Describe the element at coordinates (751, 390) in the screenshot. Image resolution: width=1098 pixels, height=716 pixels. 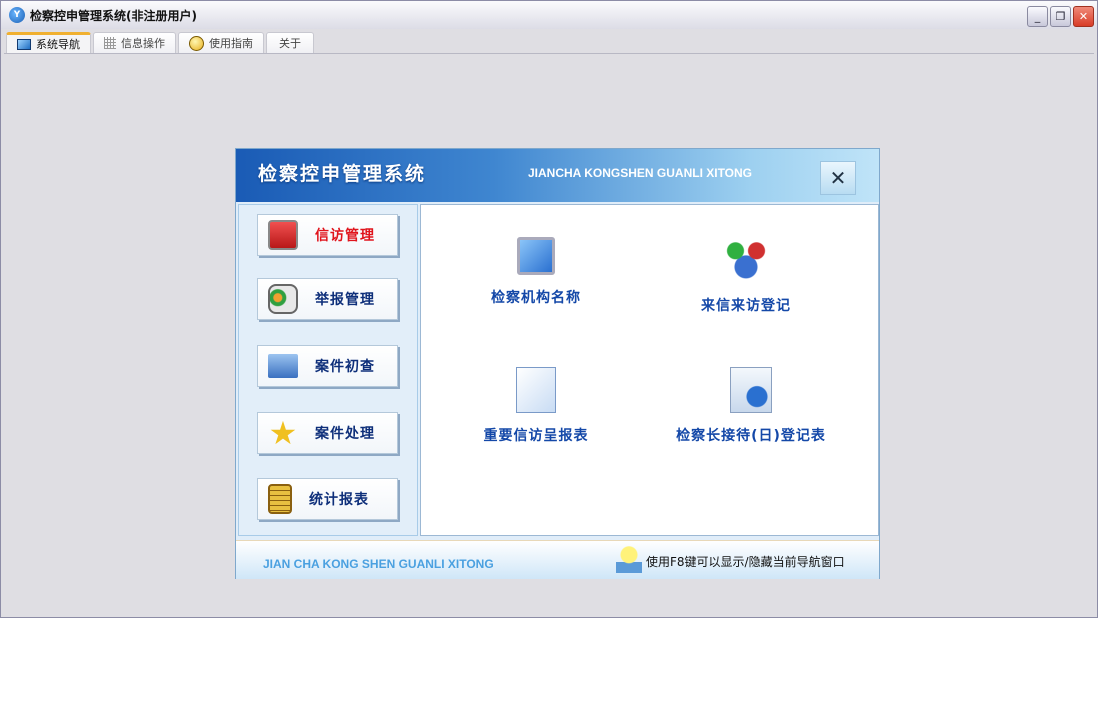
I see `globe-document-icon` at that location.